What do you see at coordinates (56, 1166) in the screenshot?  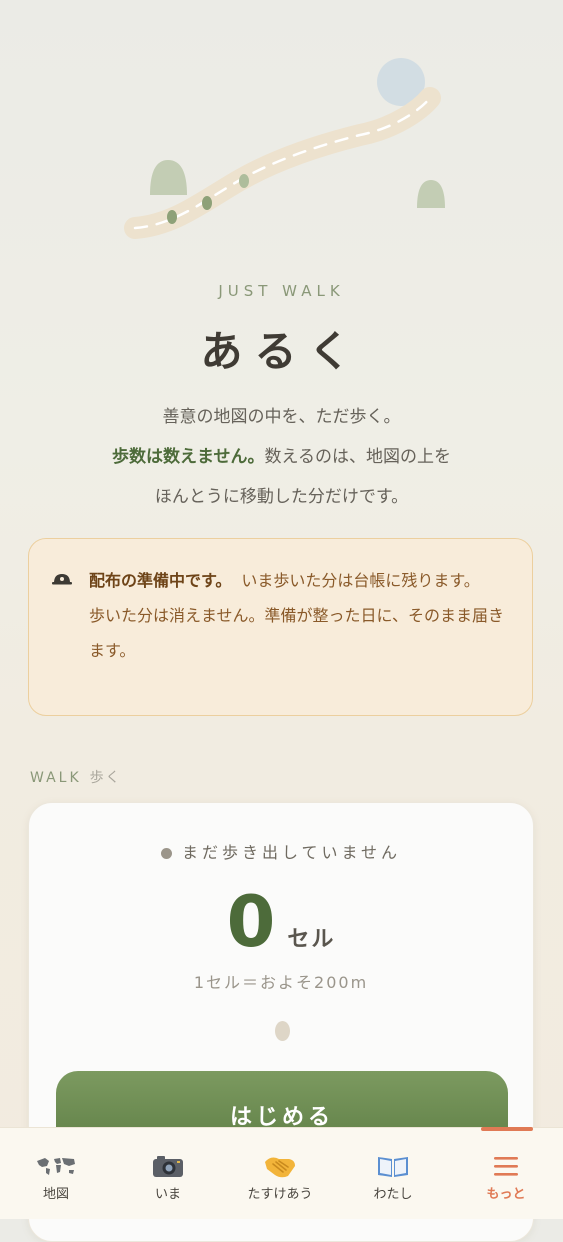 I see `world-map-icon` at bounding box center [56, 1166].